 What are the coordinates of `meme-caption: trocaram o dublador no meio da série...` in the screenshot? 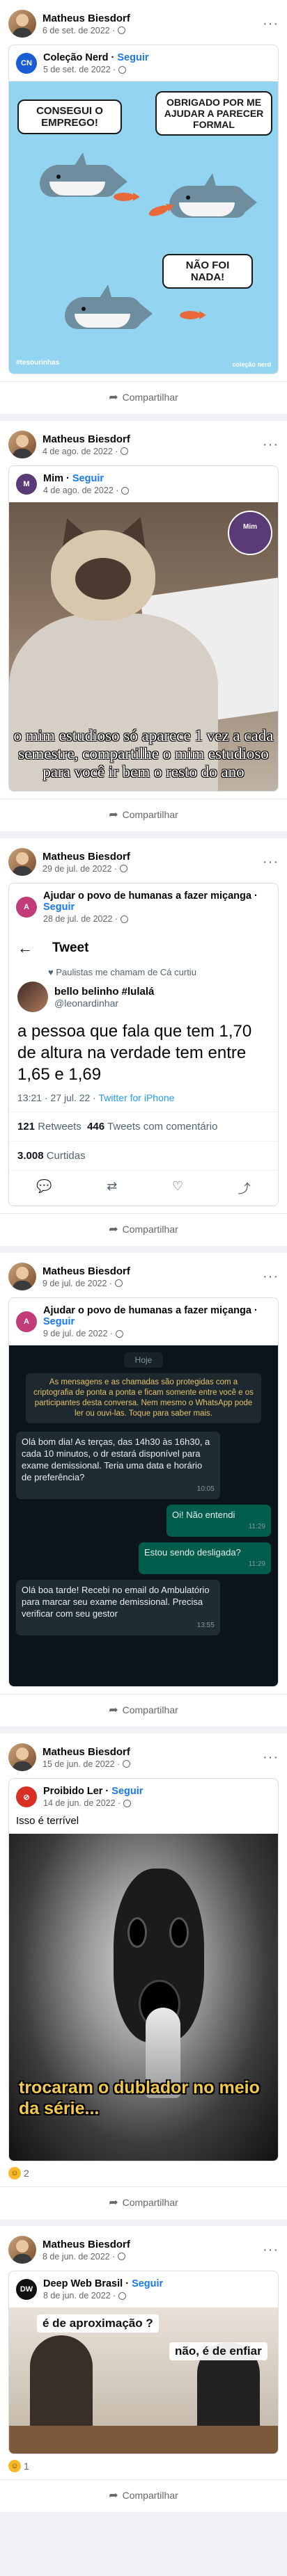 It's located at (139, 2098).